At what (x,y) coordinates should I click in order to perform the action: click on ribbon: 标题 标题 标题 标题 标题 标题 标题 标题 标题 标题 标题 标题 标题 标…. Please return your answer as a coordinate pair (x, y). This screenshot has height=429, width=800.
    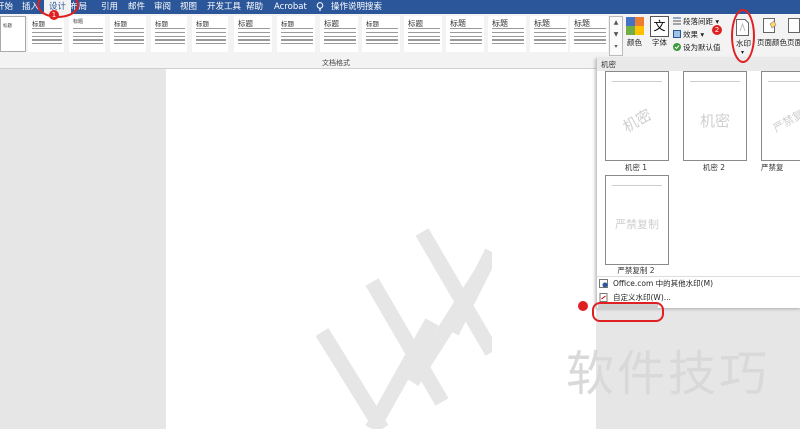
    Looking at the image, I should click on (400, 36).